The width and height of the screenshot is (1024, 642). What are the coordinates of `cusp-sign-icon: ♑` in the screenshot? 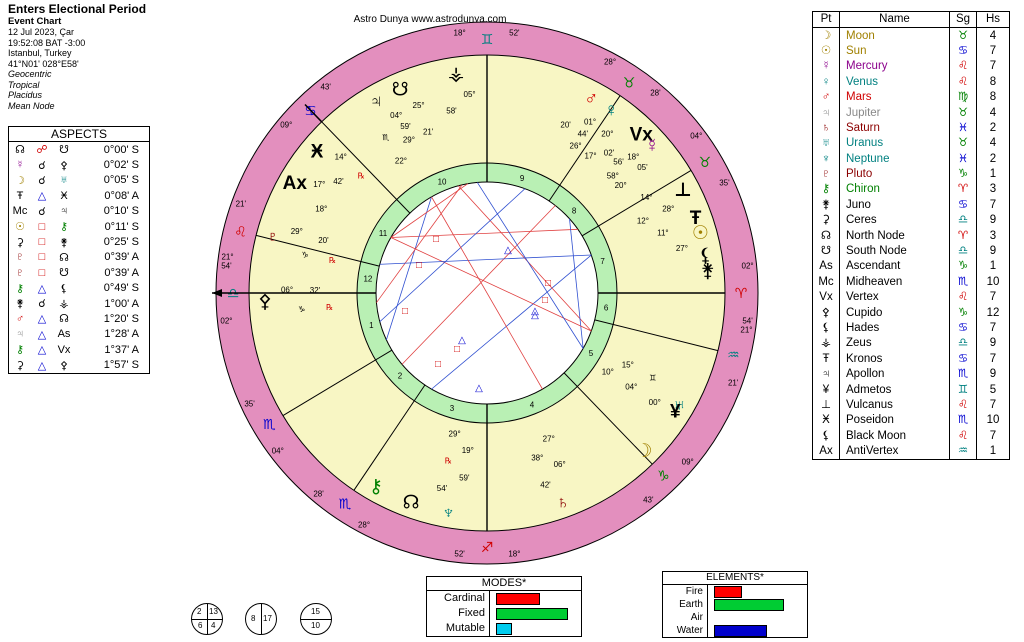 It's located at (663, 476).